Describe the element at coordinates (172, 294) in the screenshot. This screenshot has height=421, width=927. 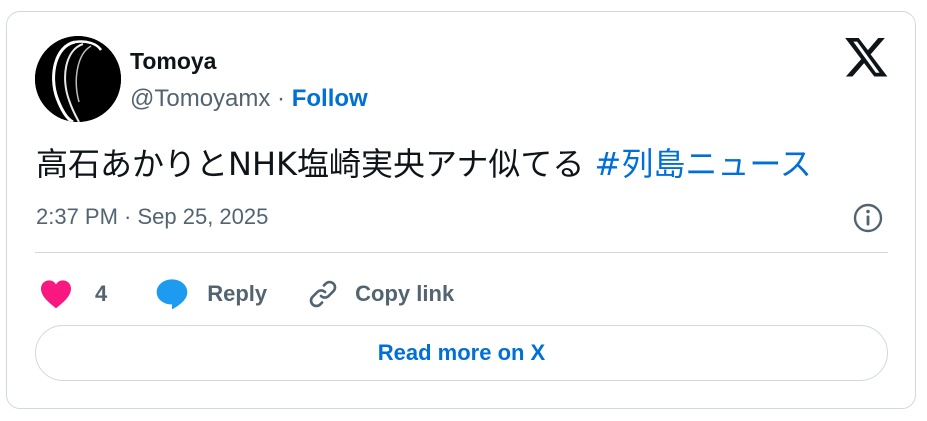
I see `reply-bubble-icon` at that location.